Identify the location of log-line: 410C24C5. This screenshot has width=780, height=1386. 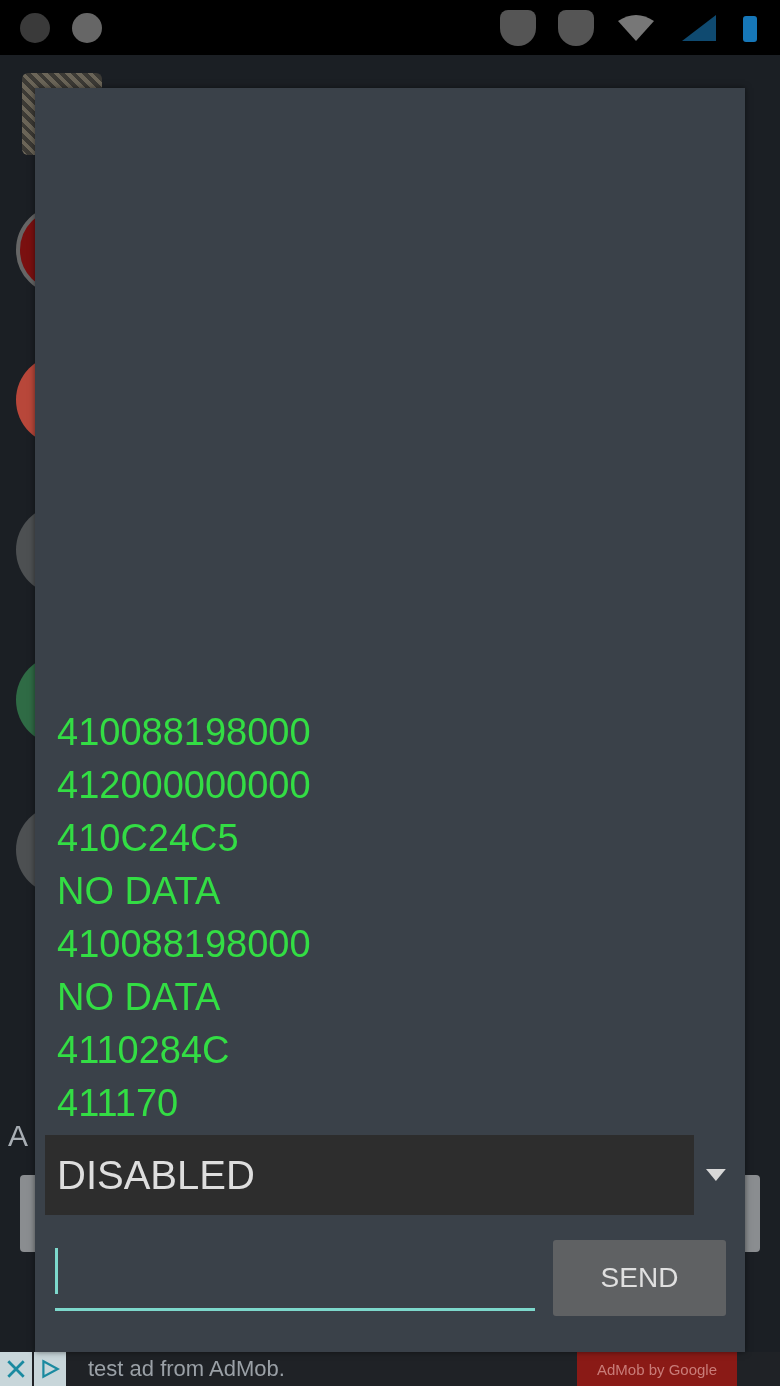
(148, 838).